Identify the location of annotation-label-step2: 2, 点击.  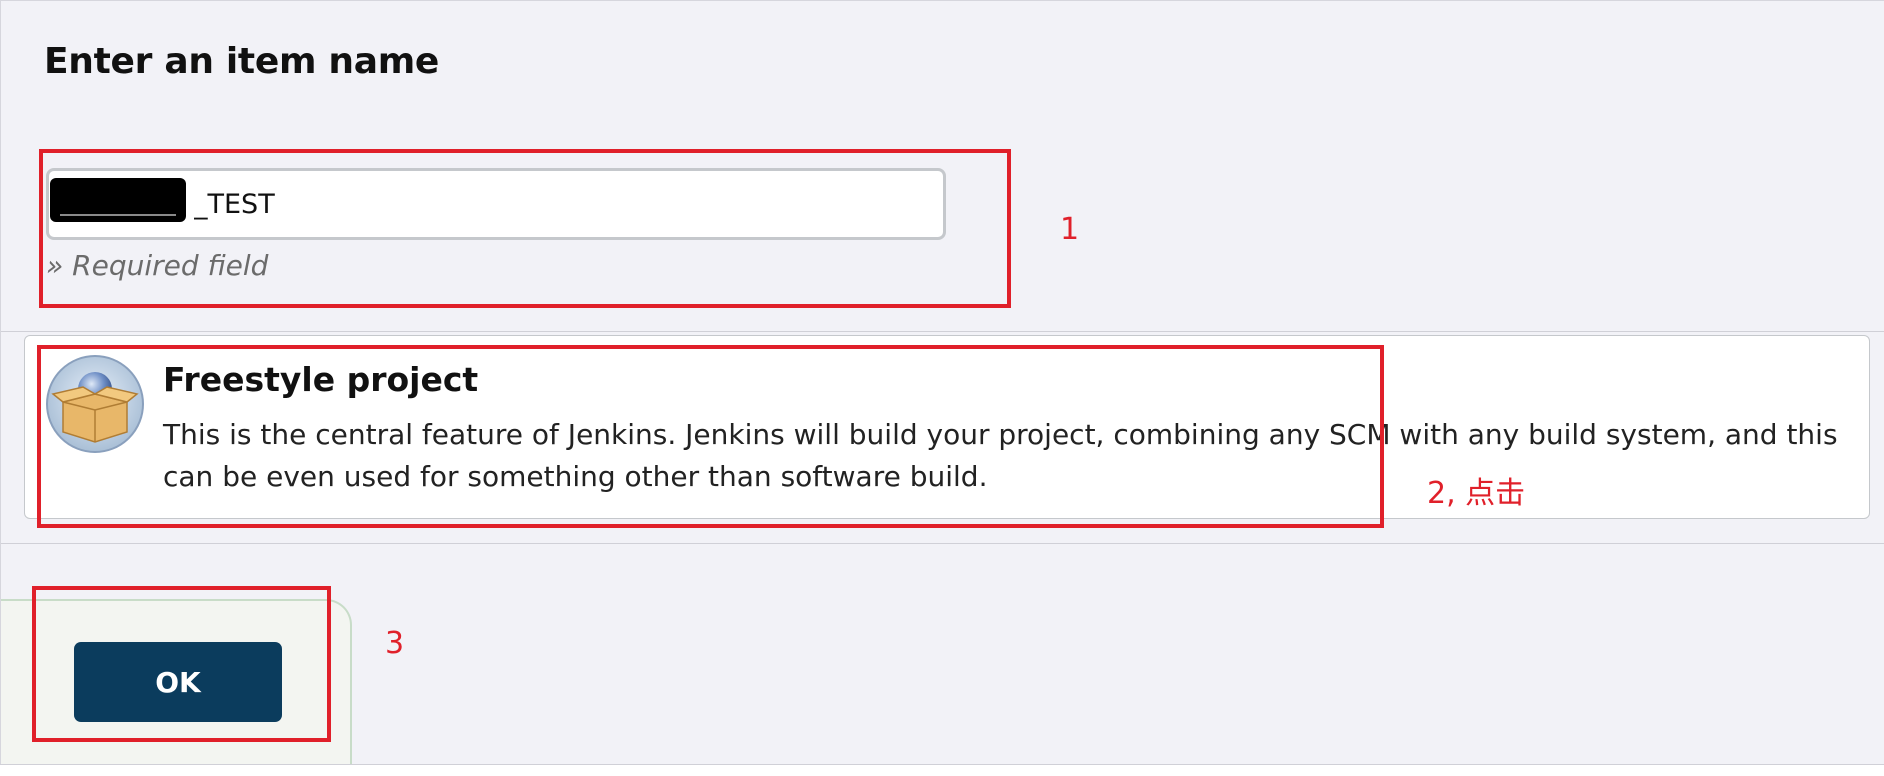
(1476, 493).